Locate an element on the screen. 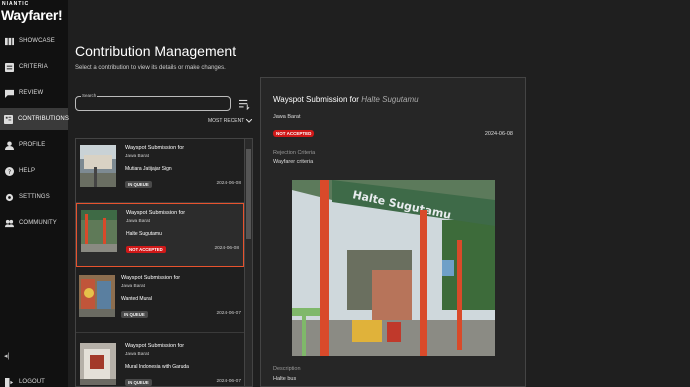  scroll-thumb is located at coordinates (248, 194).